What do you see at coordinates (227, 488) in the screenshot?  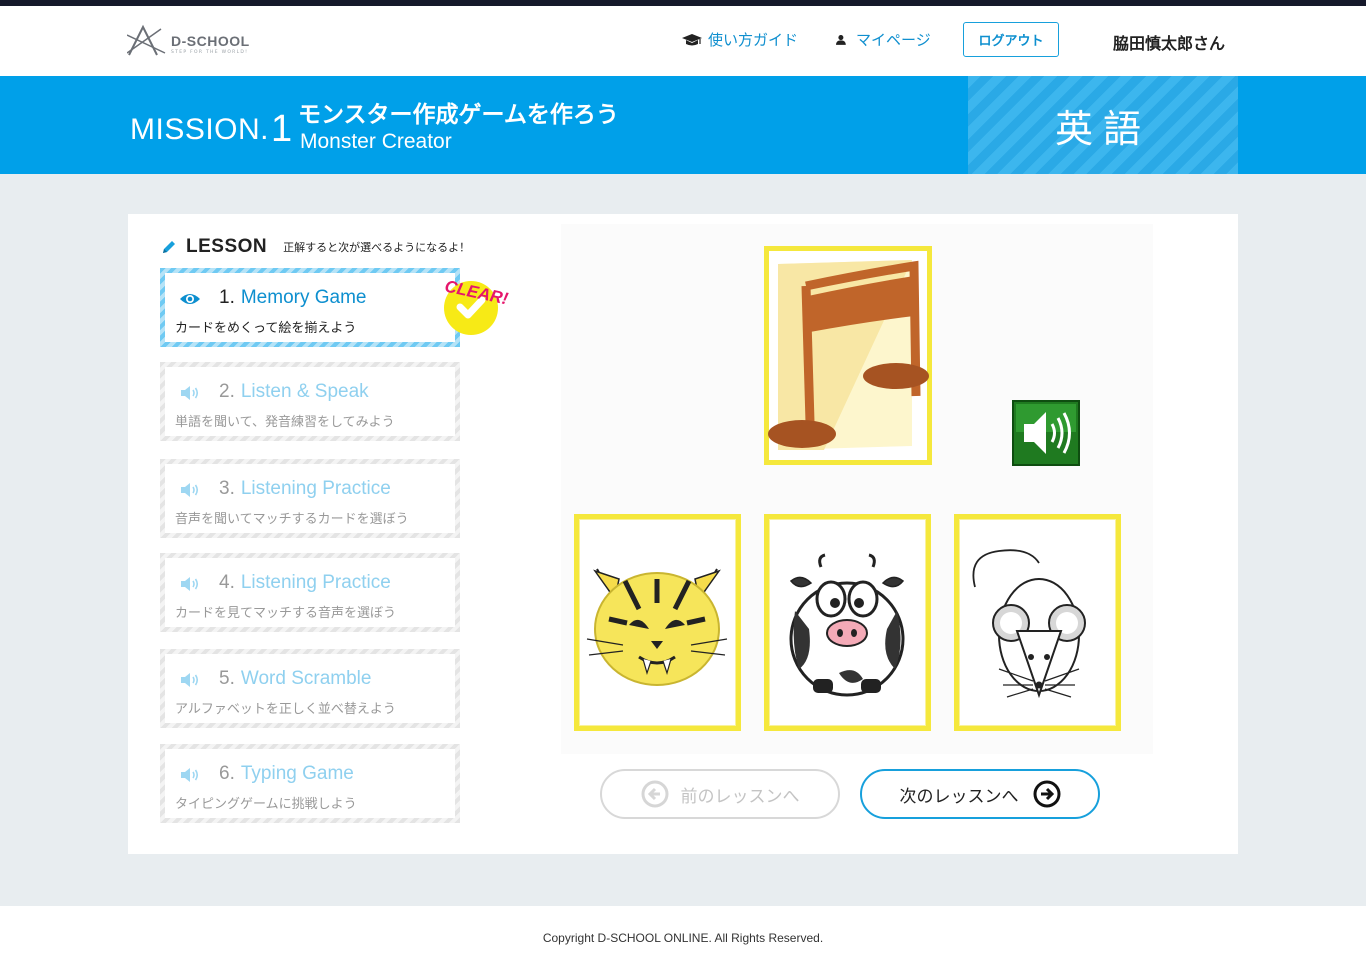 I see `lesson-number: 3.` at bounding box center [227, 488].